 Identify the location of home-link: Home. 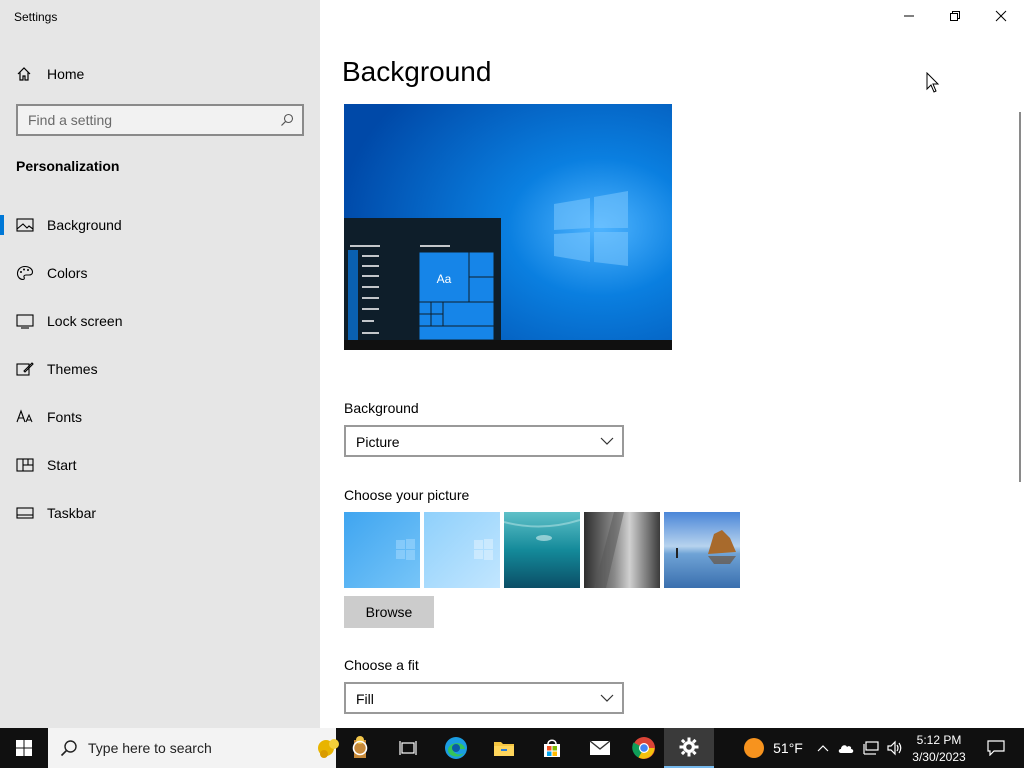
(50, 74).